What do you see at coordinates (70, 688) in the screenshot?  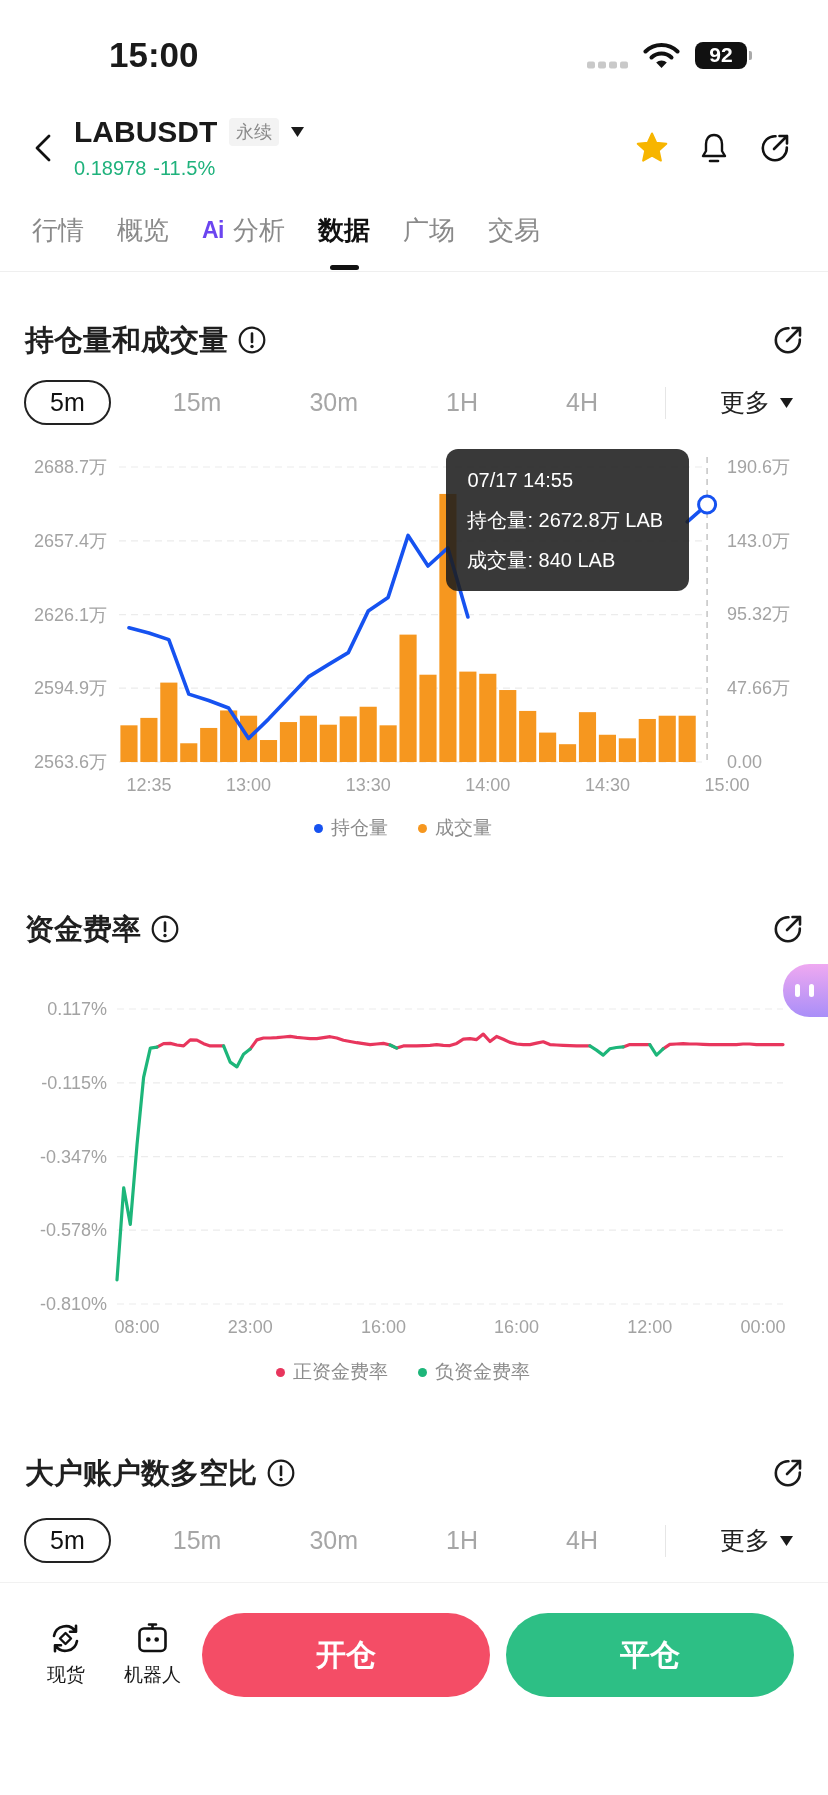 I see `y-axis-label: 2594.9万` at bounding box center [70, 688].